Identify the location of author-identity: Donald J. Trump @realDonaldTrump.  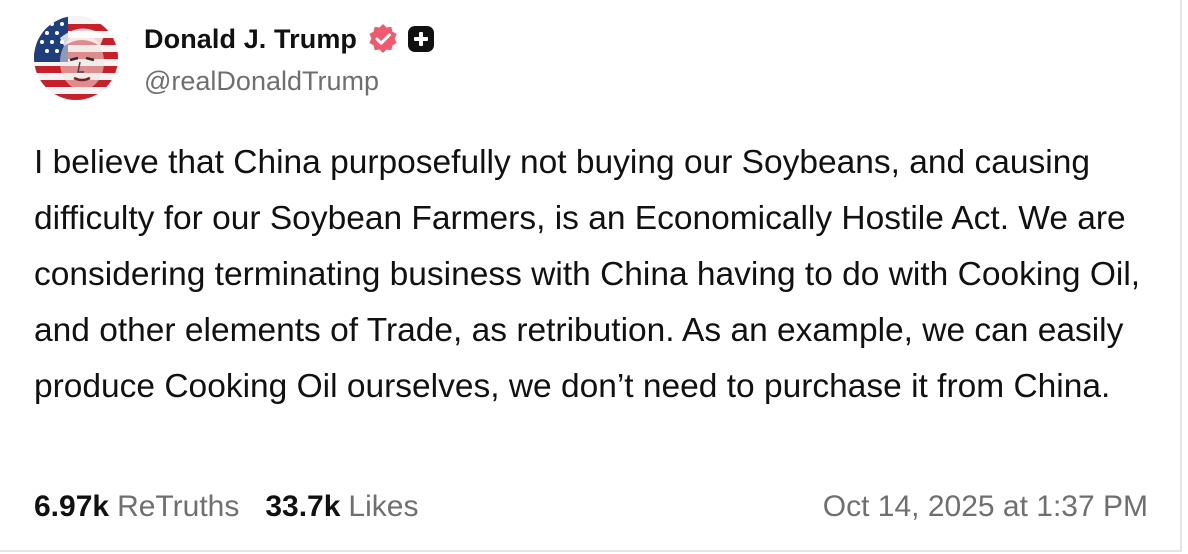
(289, 59).